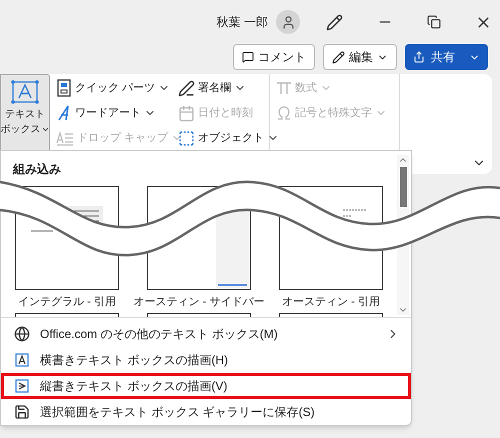 Image resolution: width=500 pixels, height=438 pixels. What do you see at coordinates (206, 412) in the screenshot?
I see `menu-item: 選択範囲をテキスト ボックス ギャラリーに保存(S)` at bounding box center [206, 412].